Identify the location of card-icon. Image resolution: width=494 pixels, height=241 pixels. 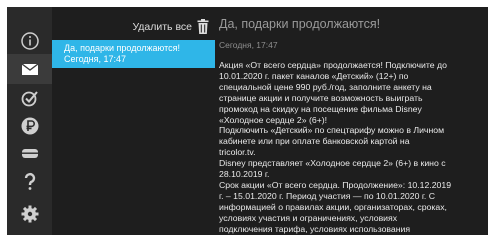
(29, 153).